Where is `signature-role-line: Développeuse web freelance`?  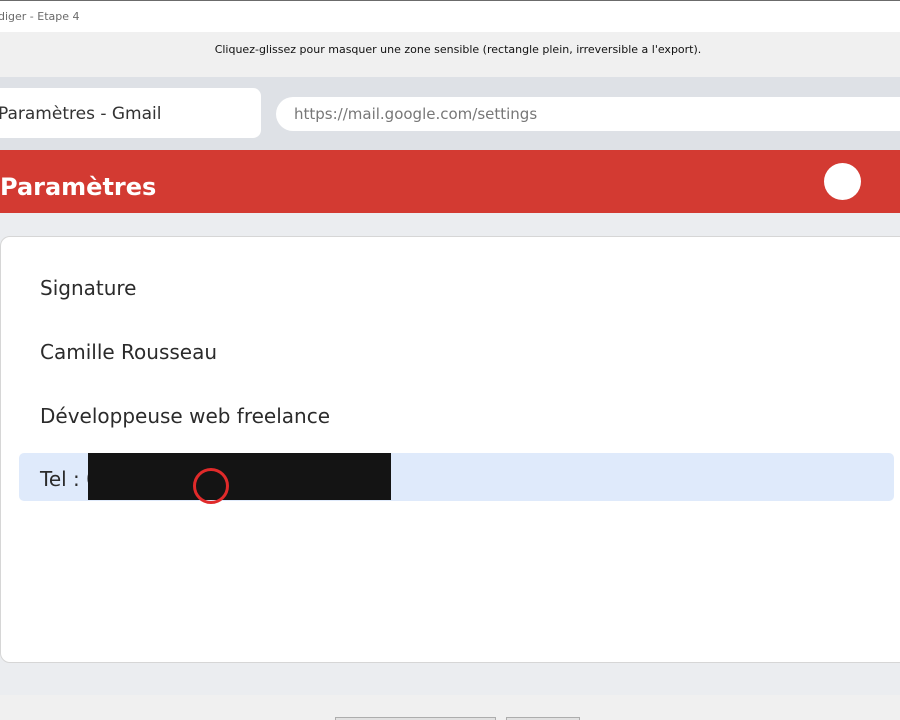 signature-role-line: Développeuse web freelance is located at coordinates (185, 416).